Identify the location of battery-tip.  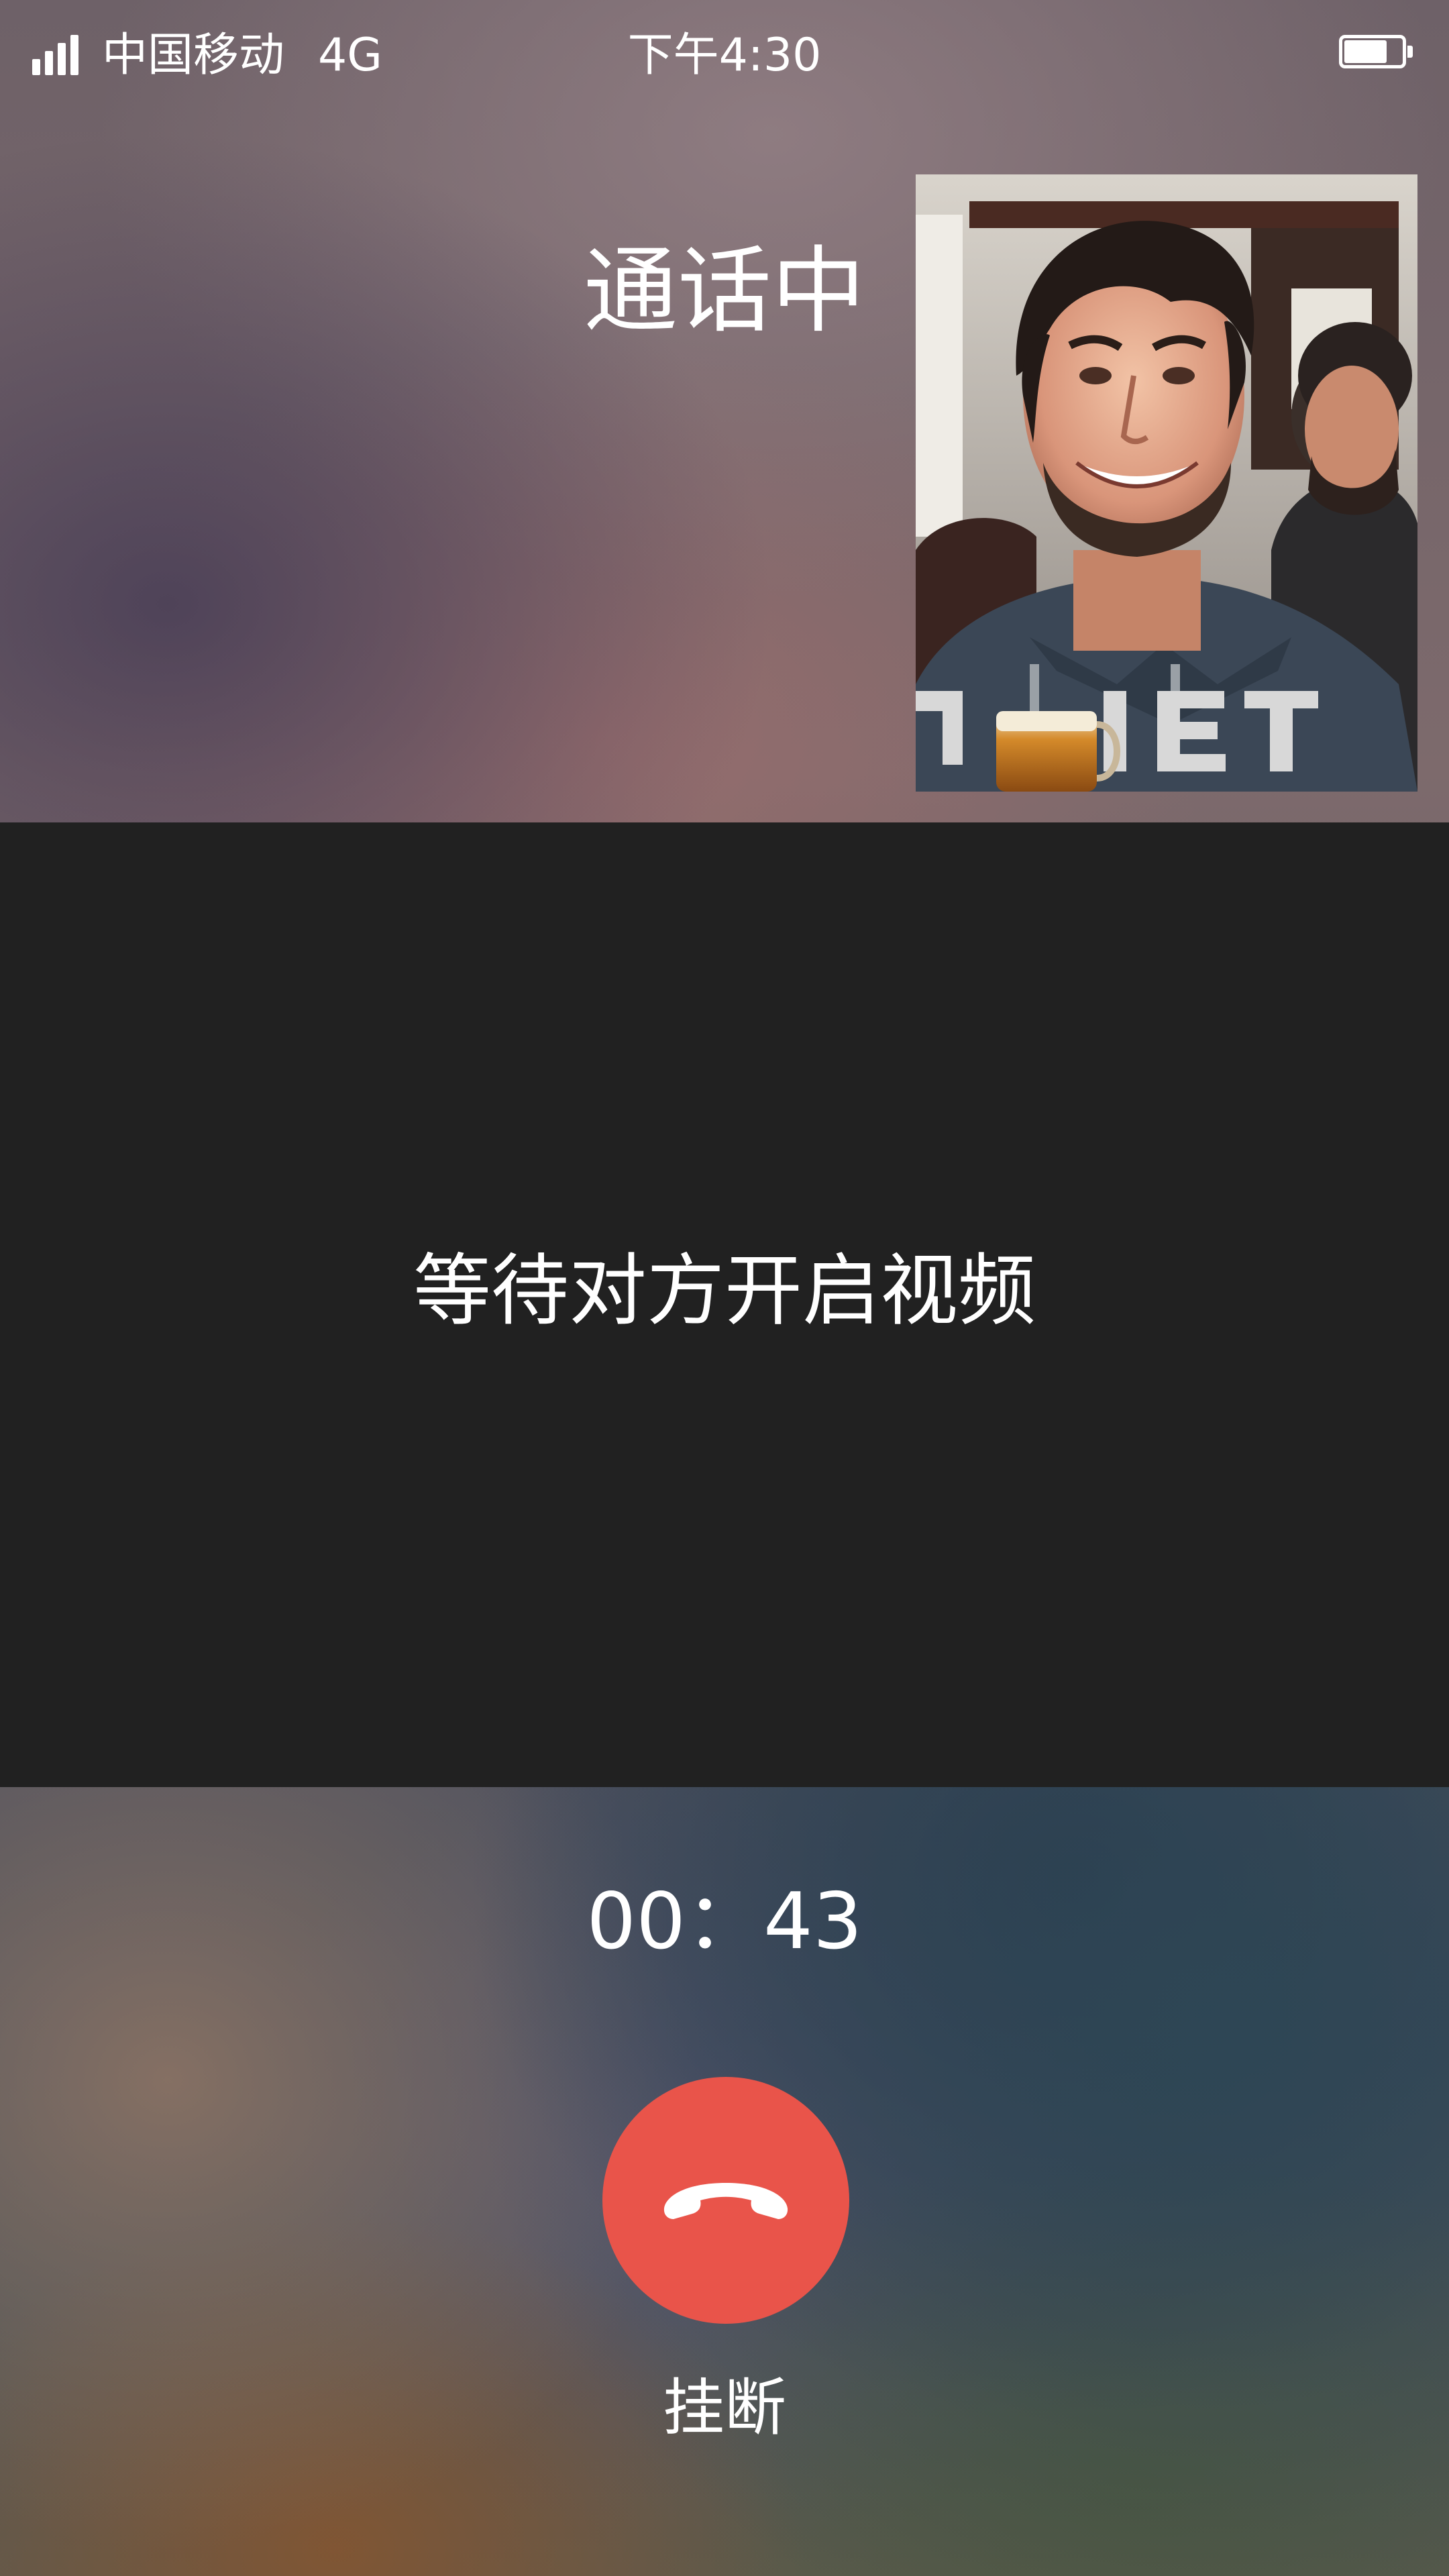
(1410, 52).